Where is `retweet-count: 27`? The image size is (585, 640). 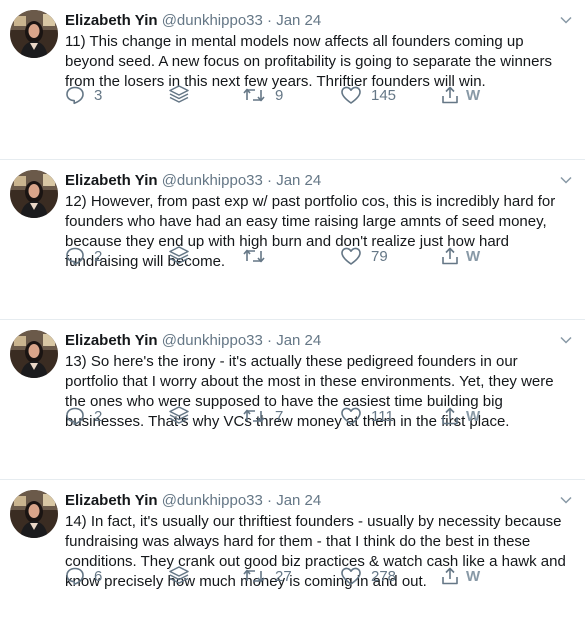 retweet-count: 27 is located at coordinates (283, 576).